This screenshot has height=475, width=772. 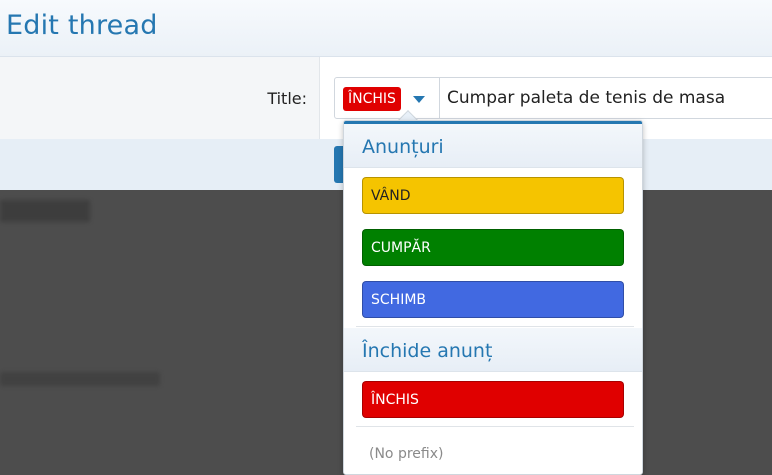 I want to click on no-prefix-option: (No prefix), so click(x=406, y=454).